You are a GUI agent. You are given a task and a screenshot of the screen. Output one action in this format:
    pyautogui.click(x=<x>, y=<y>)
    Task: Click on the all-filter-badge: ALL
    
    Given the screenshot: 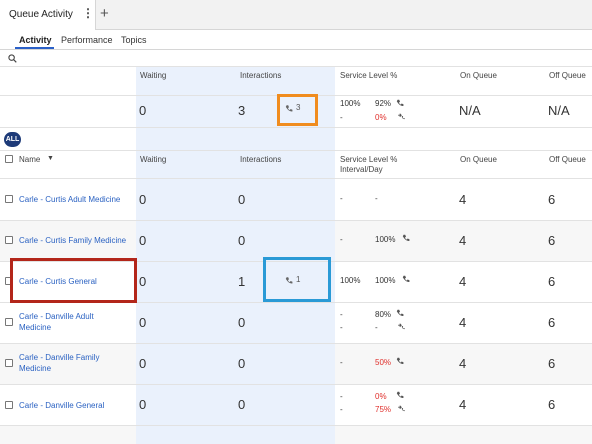 What is the action you would take?
    pyautogui.click(x=12, y=139)
    